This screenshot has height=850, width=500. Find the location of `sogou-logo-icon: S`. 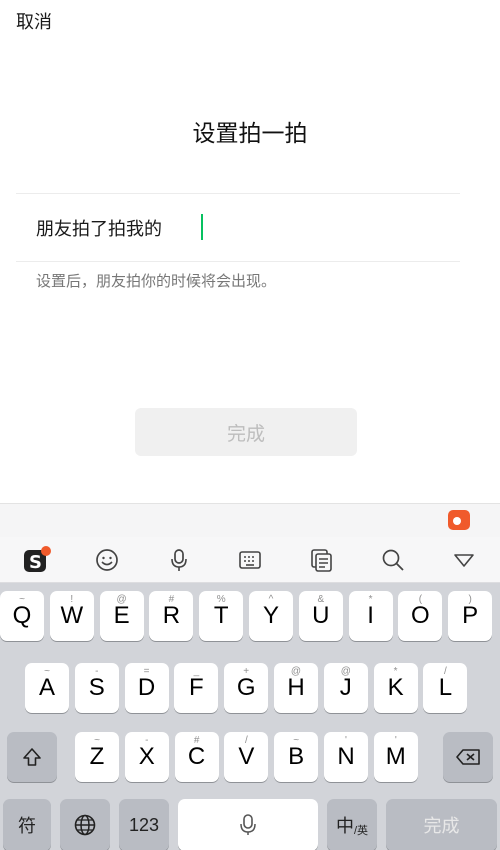

sogou-logo-icon: S is located at coordinates (36, 560).